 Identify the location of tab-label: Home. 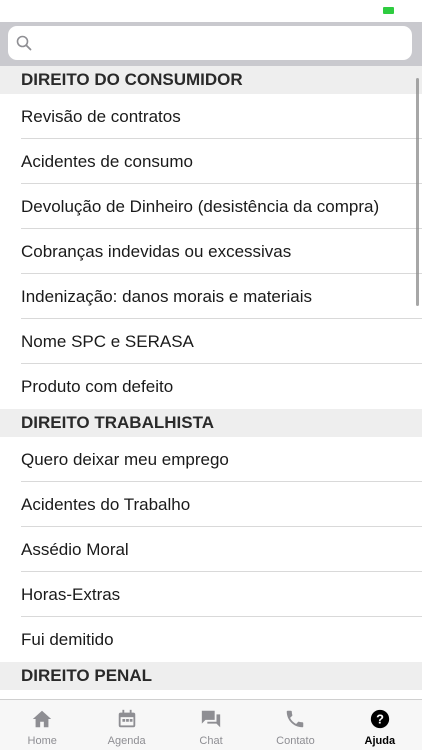
(42, 741).